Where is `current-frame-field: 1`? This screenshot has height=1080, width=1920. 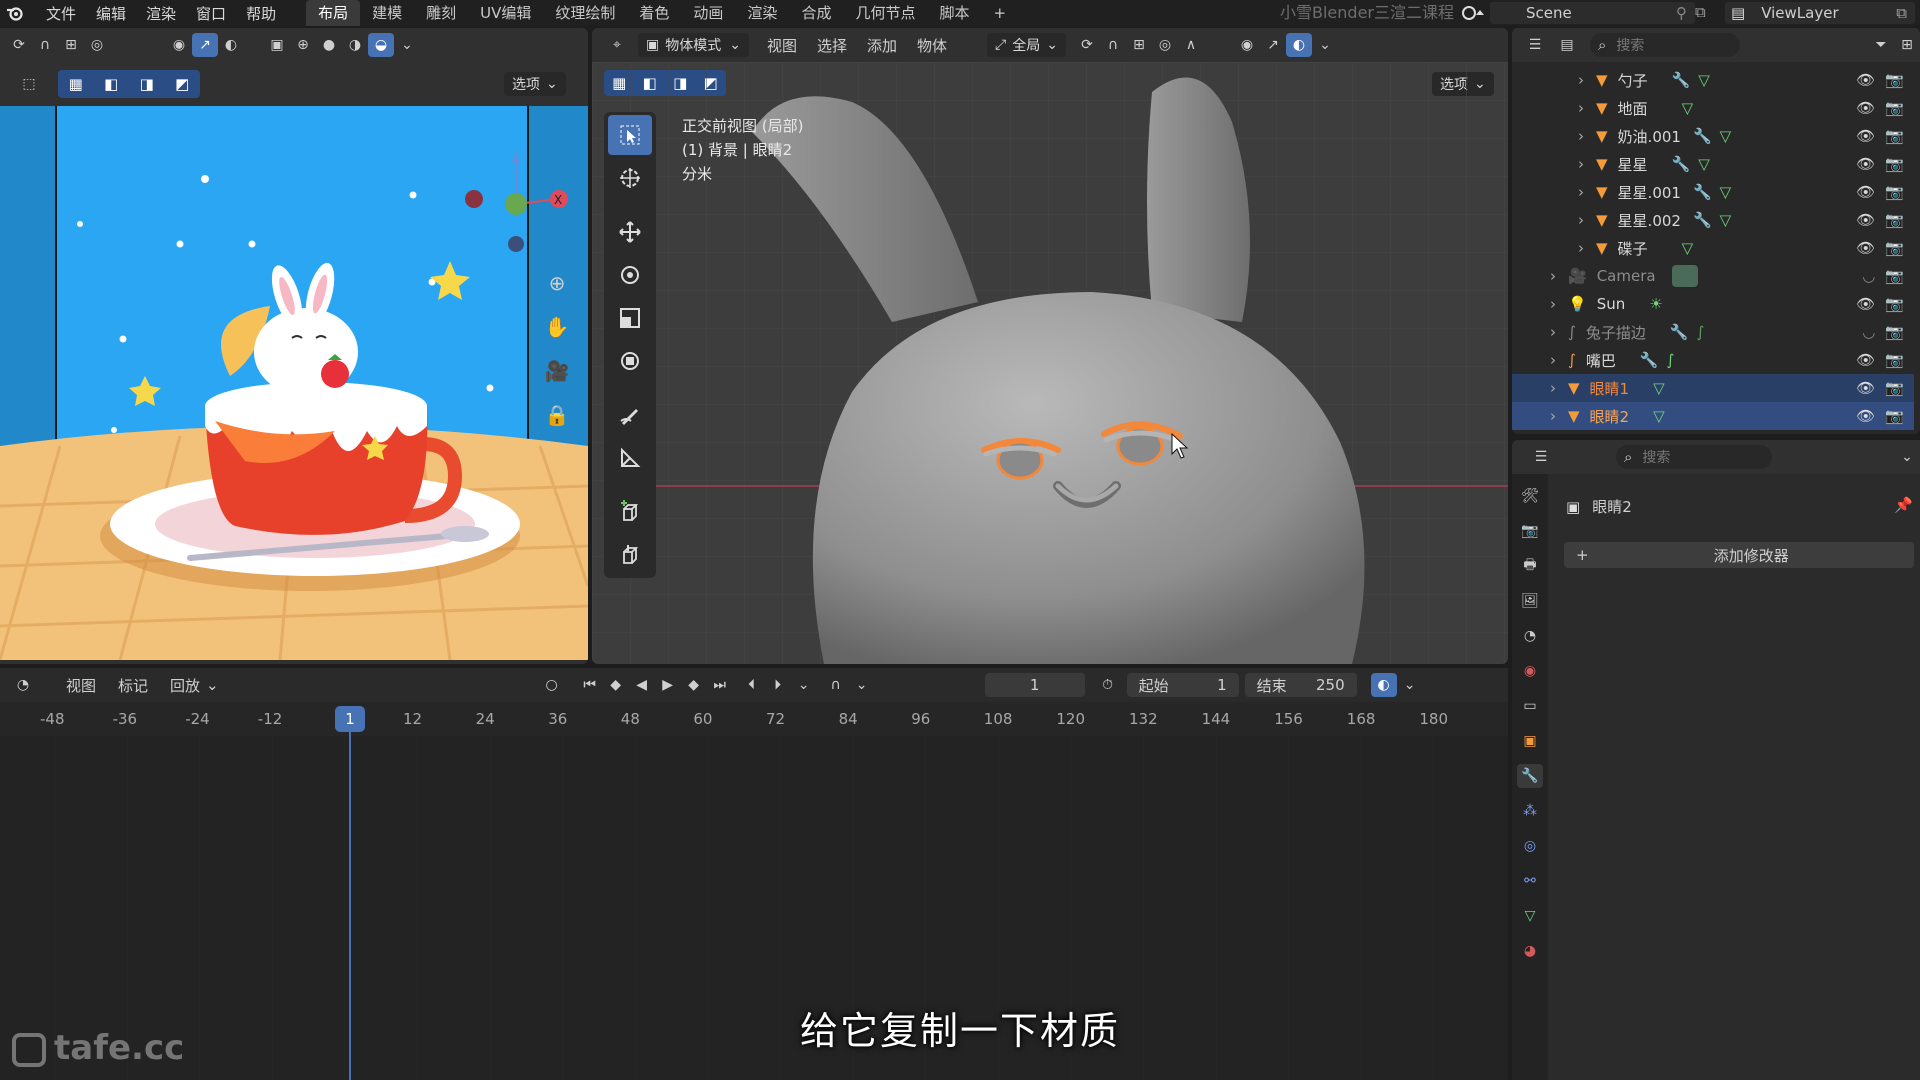
current-frame-field: 1 is located at coordinates (1034, 685).